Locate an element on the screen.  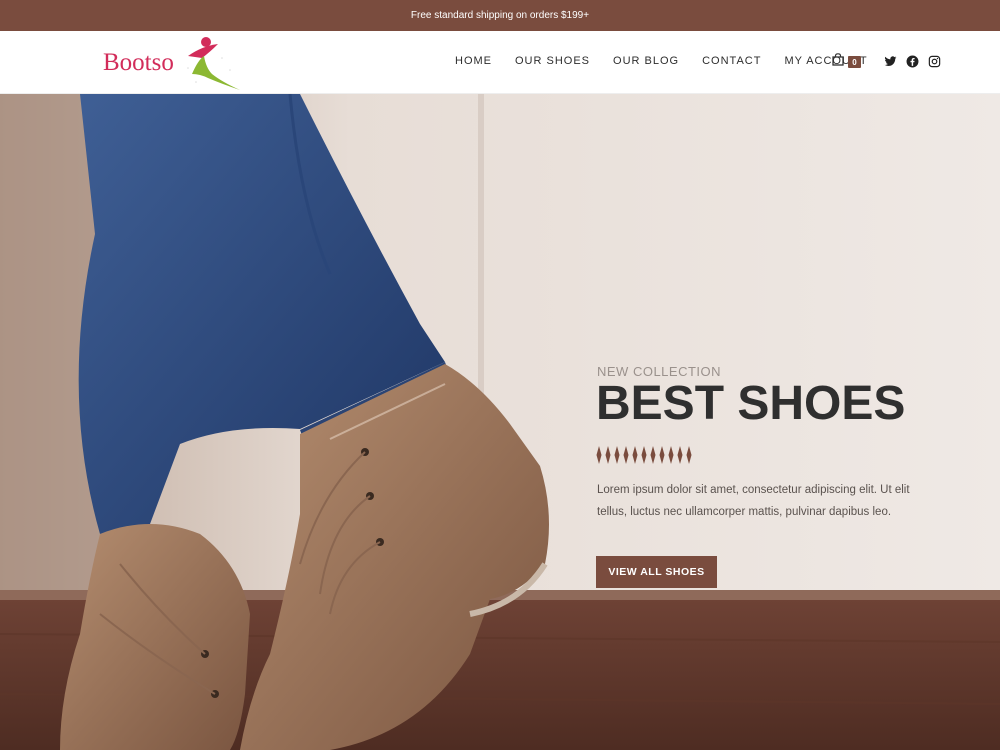
site-logo: Bootso is located at coordinates (180, 63).